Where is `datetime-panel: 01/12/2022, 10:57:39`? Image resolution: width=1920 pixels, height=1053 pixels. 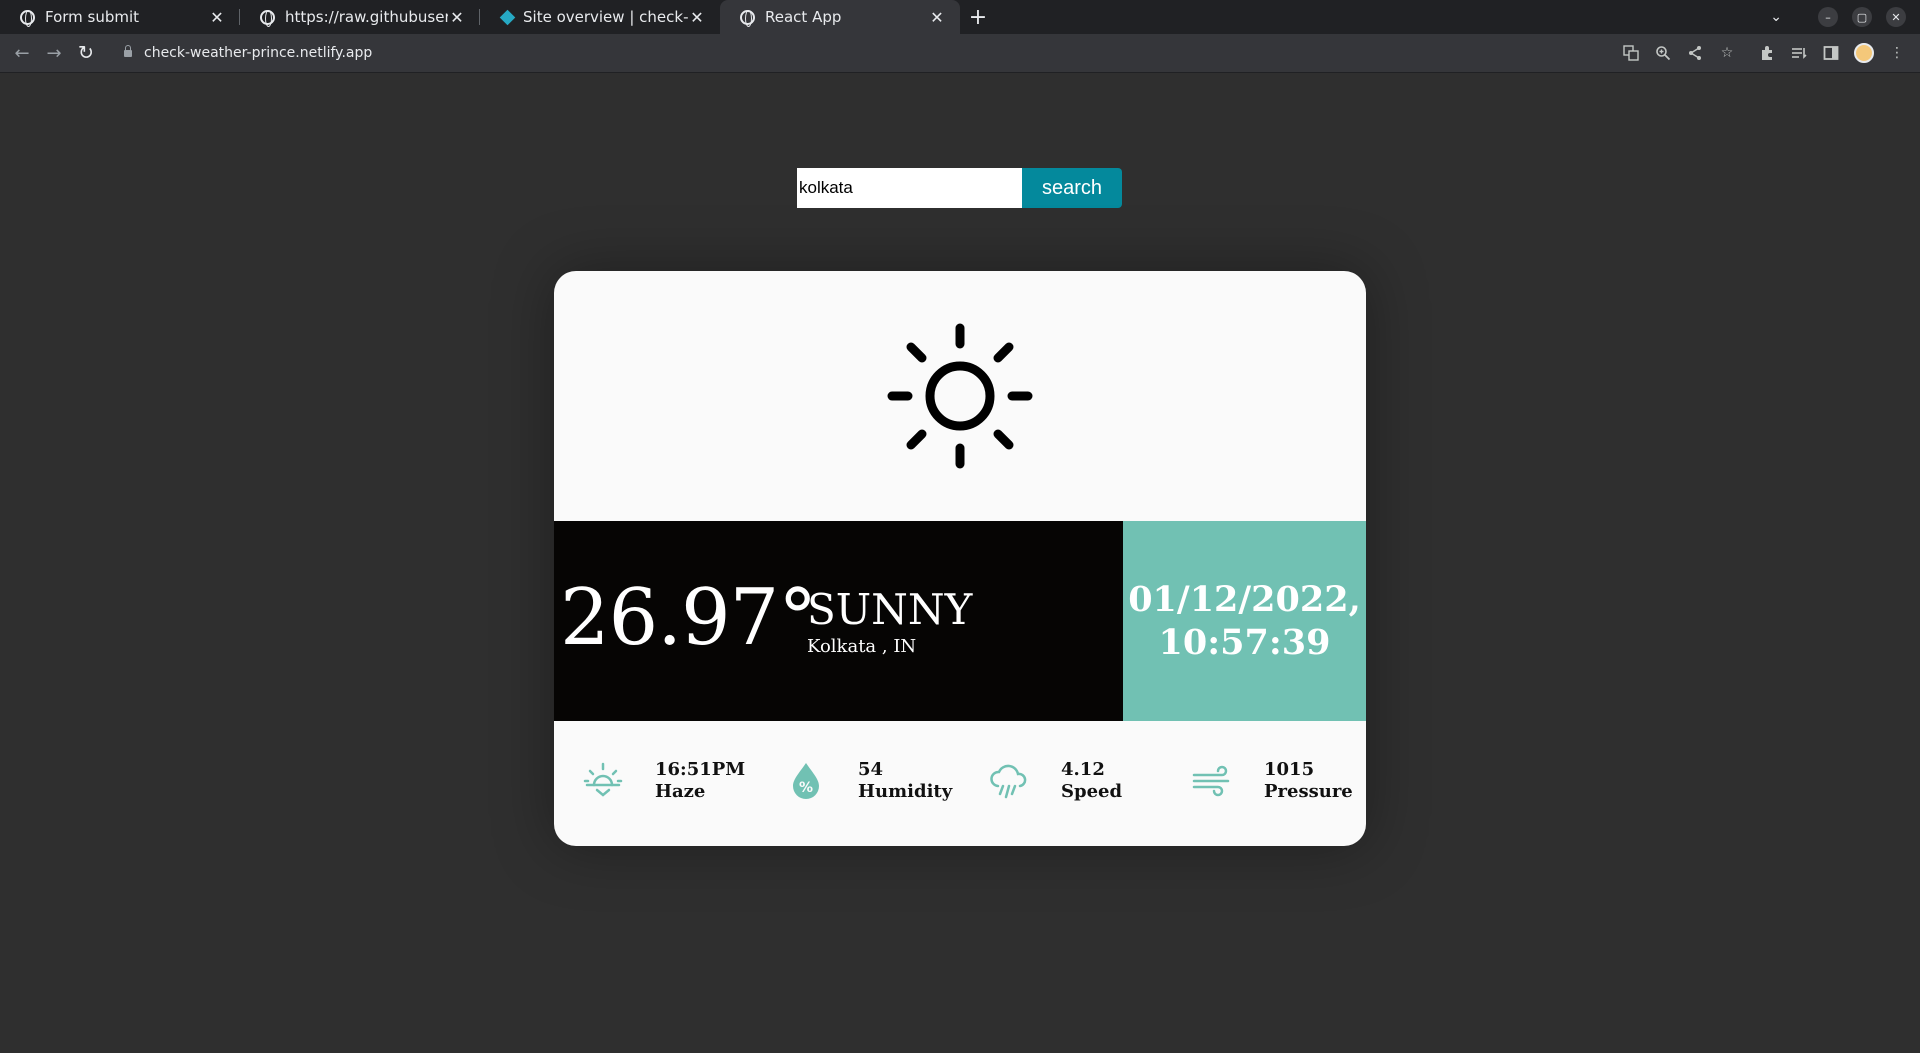
datetime-panel: 01/12/2022, 10:57:39 is located at coordinates (1244, 621).